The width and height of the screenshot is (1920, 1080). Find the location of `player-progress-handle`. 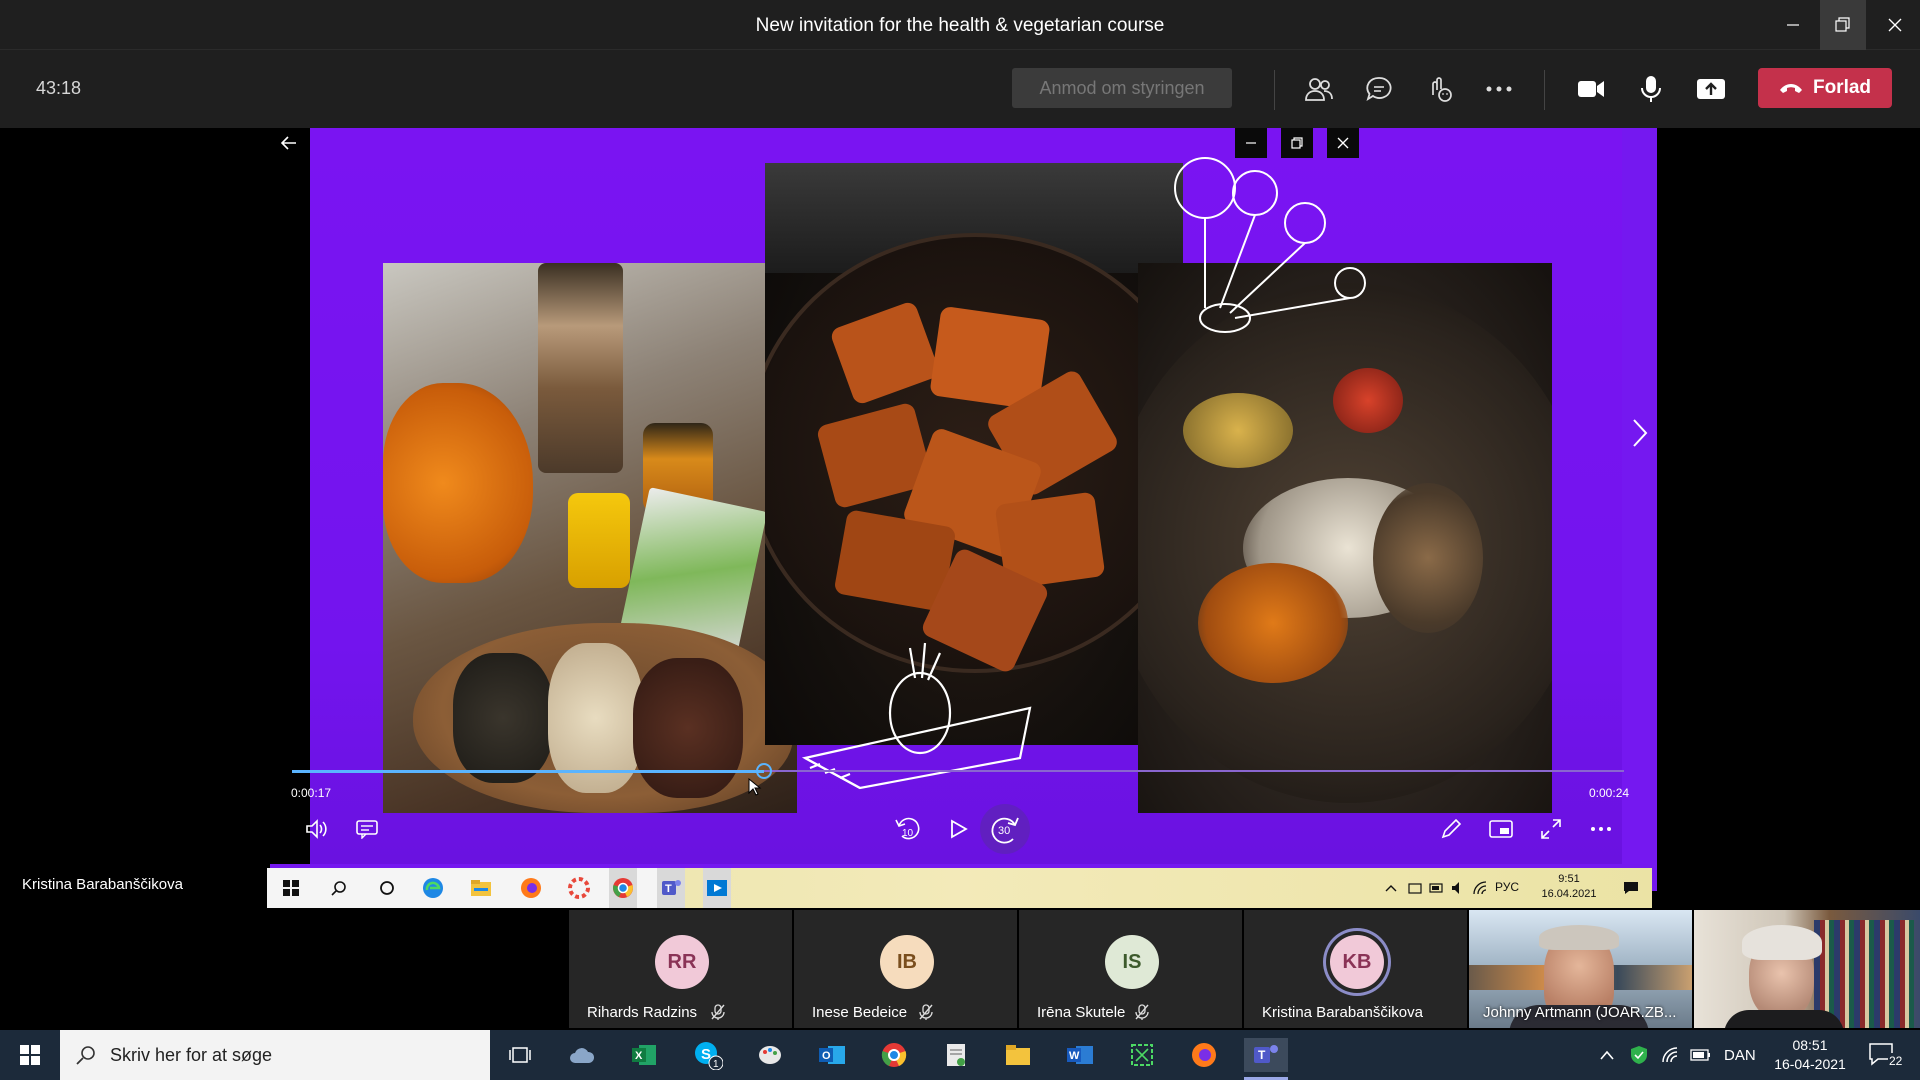

player-progress-handle is located at coordinates (764, 771).